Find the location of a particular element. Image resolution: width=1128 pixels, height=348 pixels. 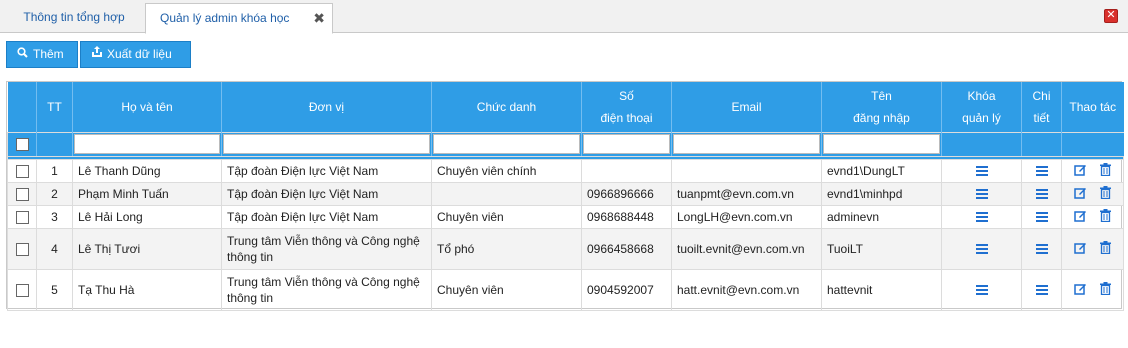

col-unit: Đơn vị is located at coordinates (326, 107).